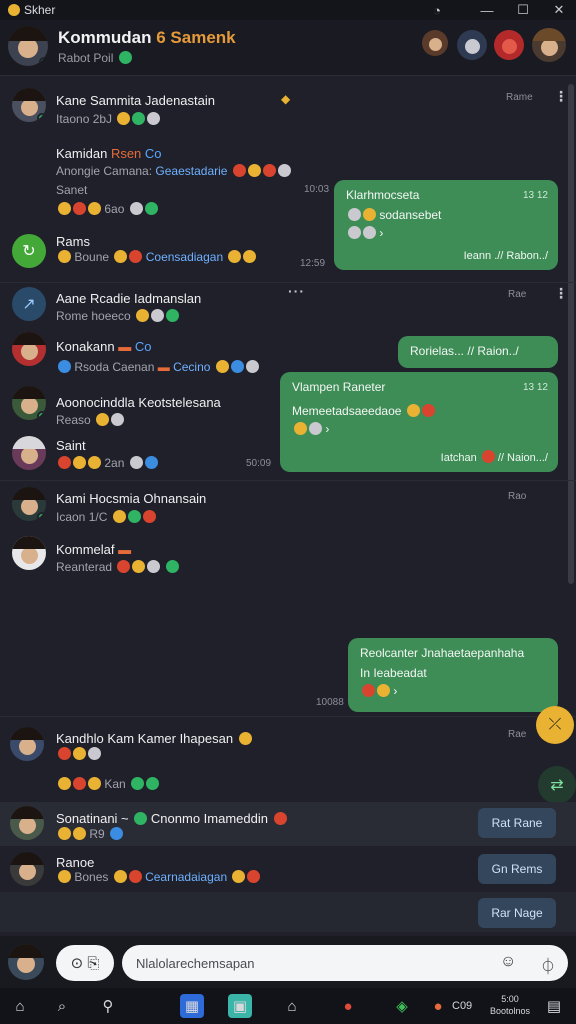 This screenshot has height=1024, width=576. I want to click on chat-row: Kandhlo Kam Kamer Ihapesan Kan Rae, so click(288, 759).